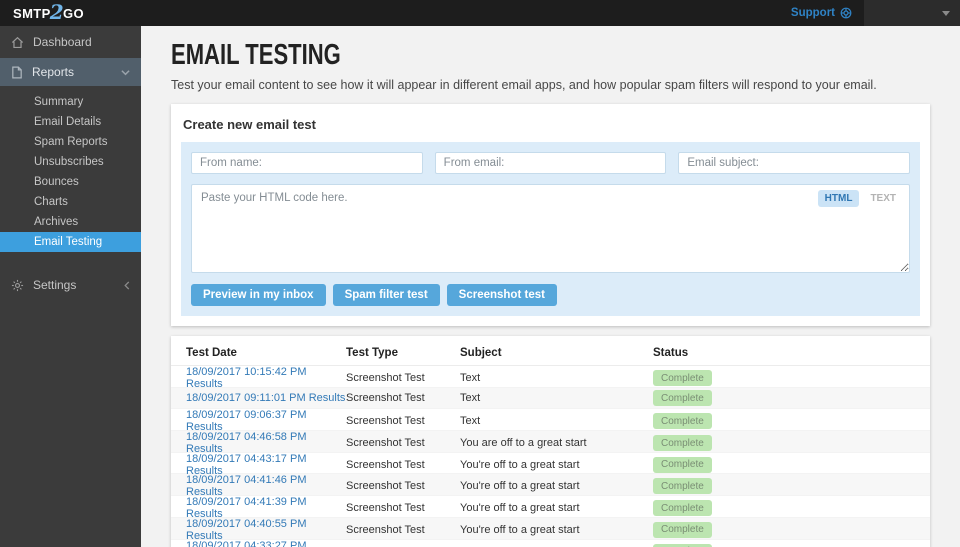  What do you see at coordinates (74, 13) in the screenshot?
I see `logo-go: GO` at bounding box center [74, 13].